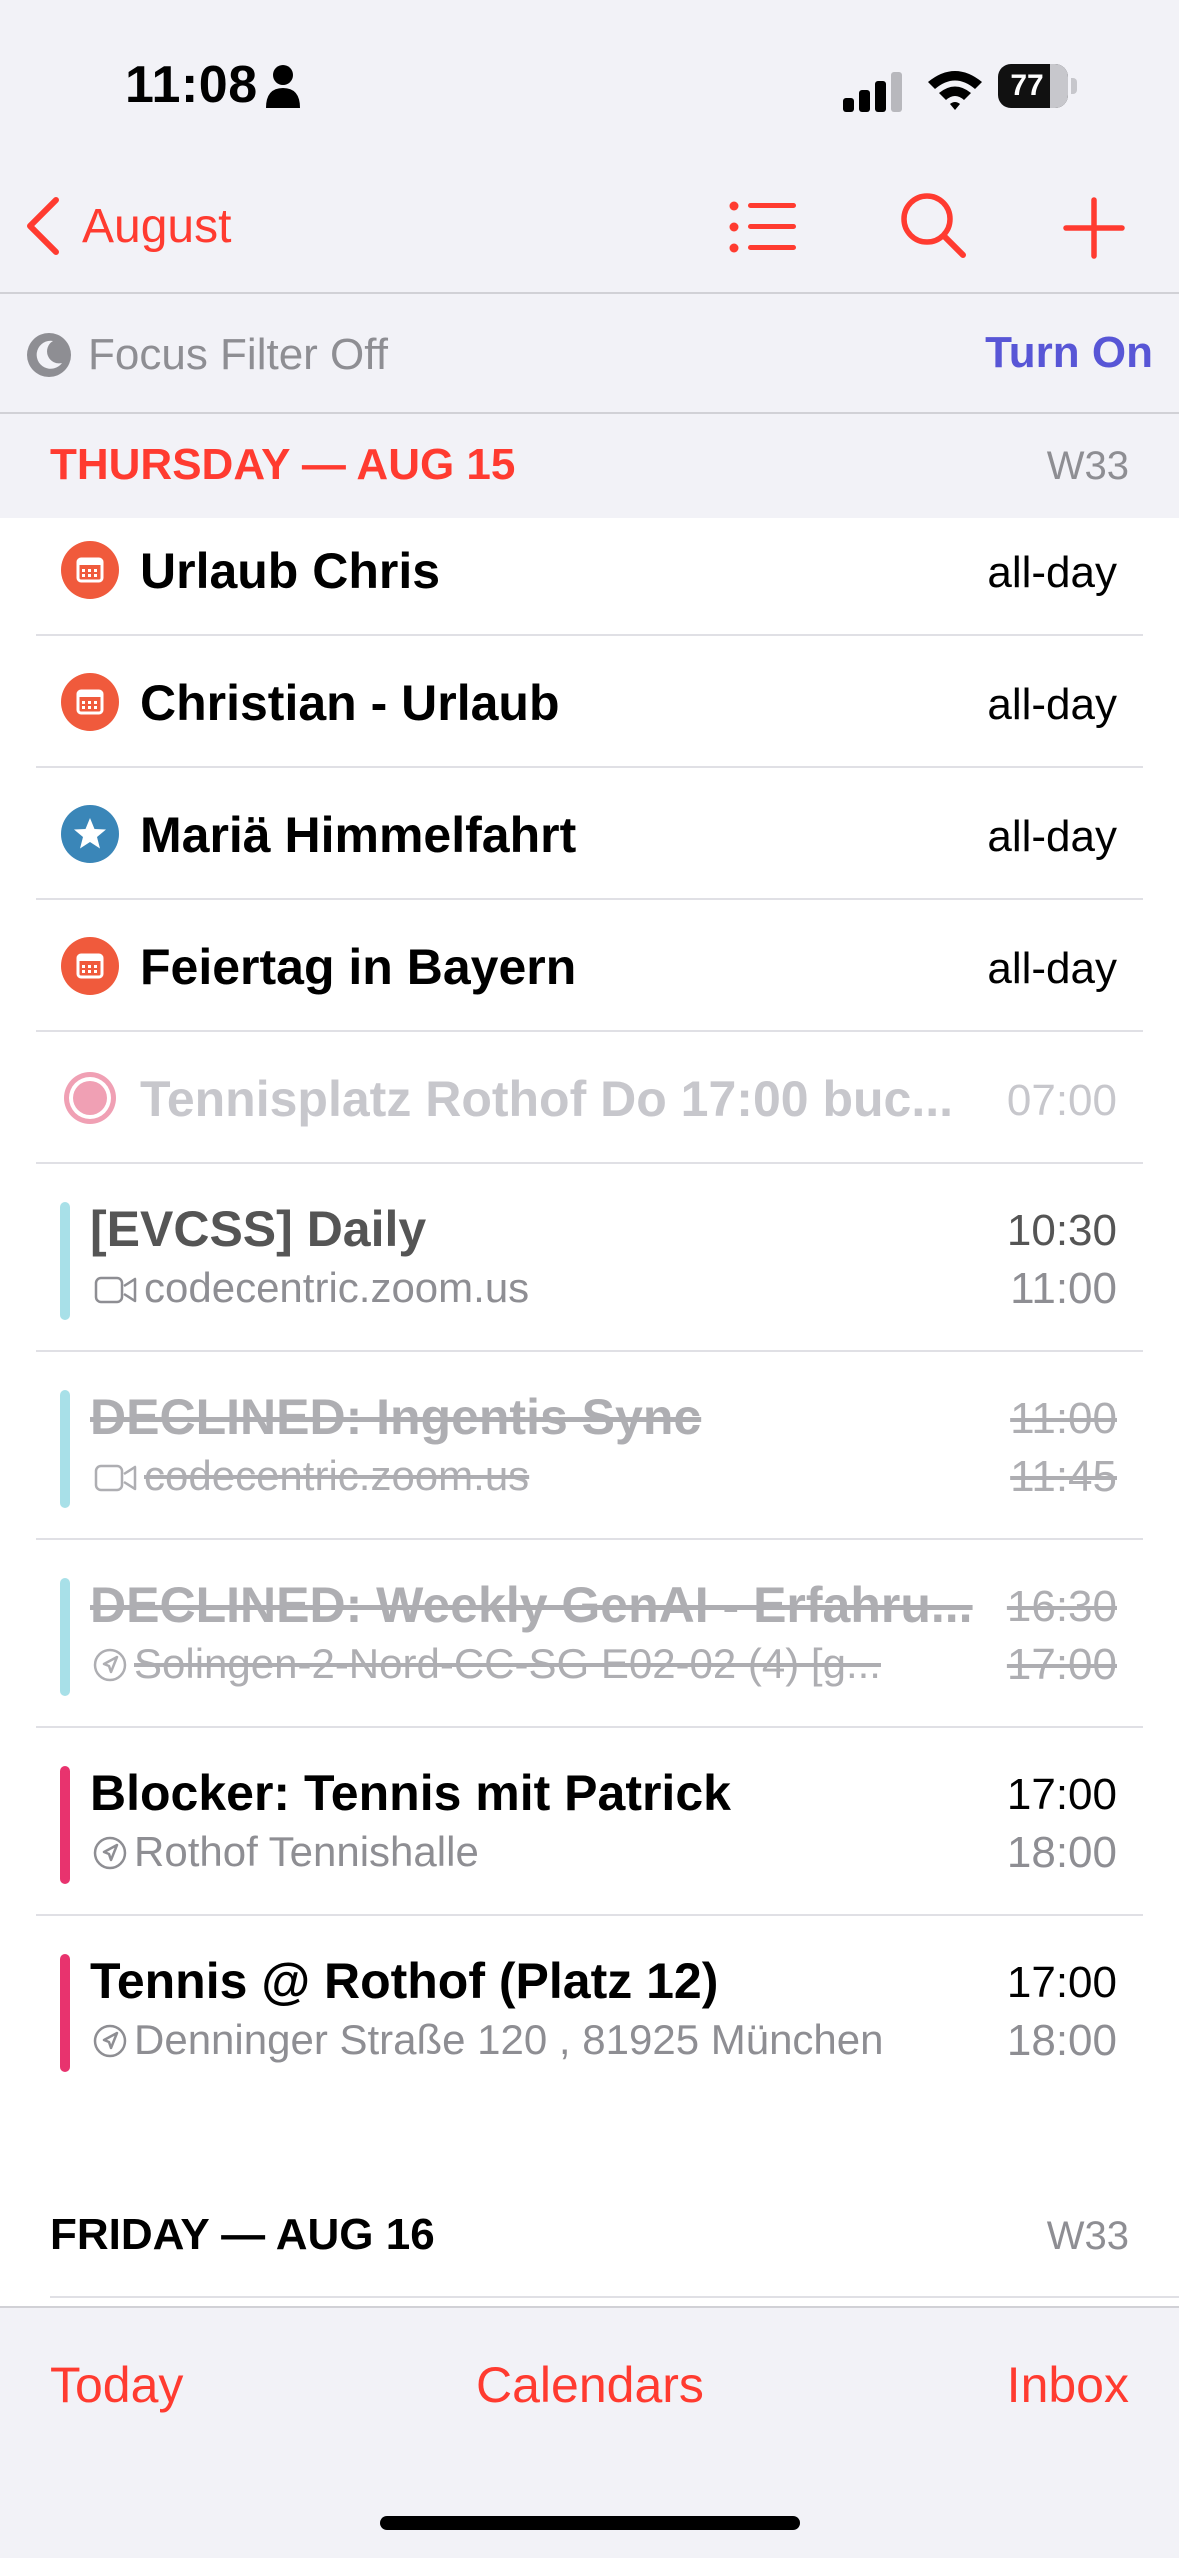 Image resolution: width=1179 pixels, height=2558 pixels. I want to click on event-row: Christian - Urlaub all-day, so click(589, 702).